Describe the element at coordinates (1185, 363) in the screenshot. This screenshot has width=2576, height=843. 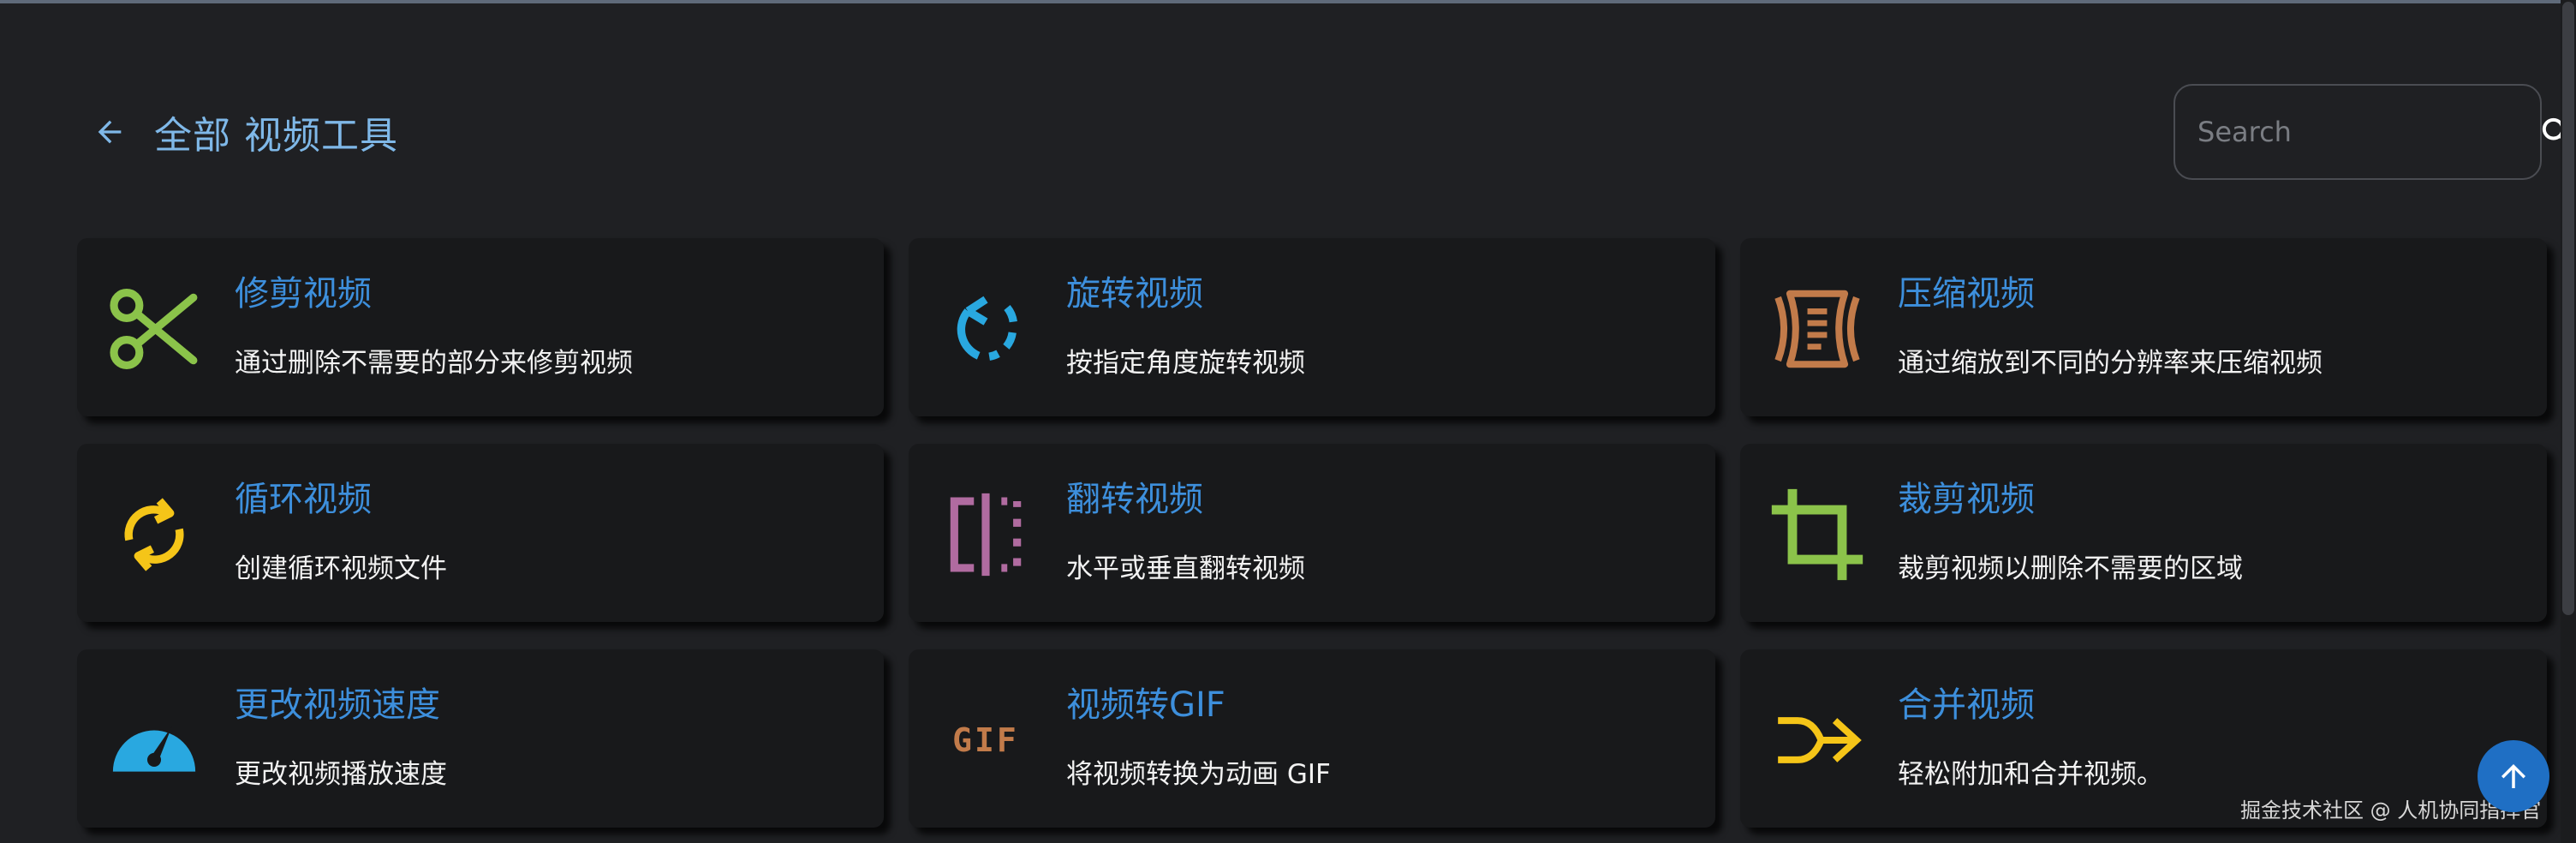
I see `tool-description: 按指定角度旋转视频` at that location.